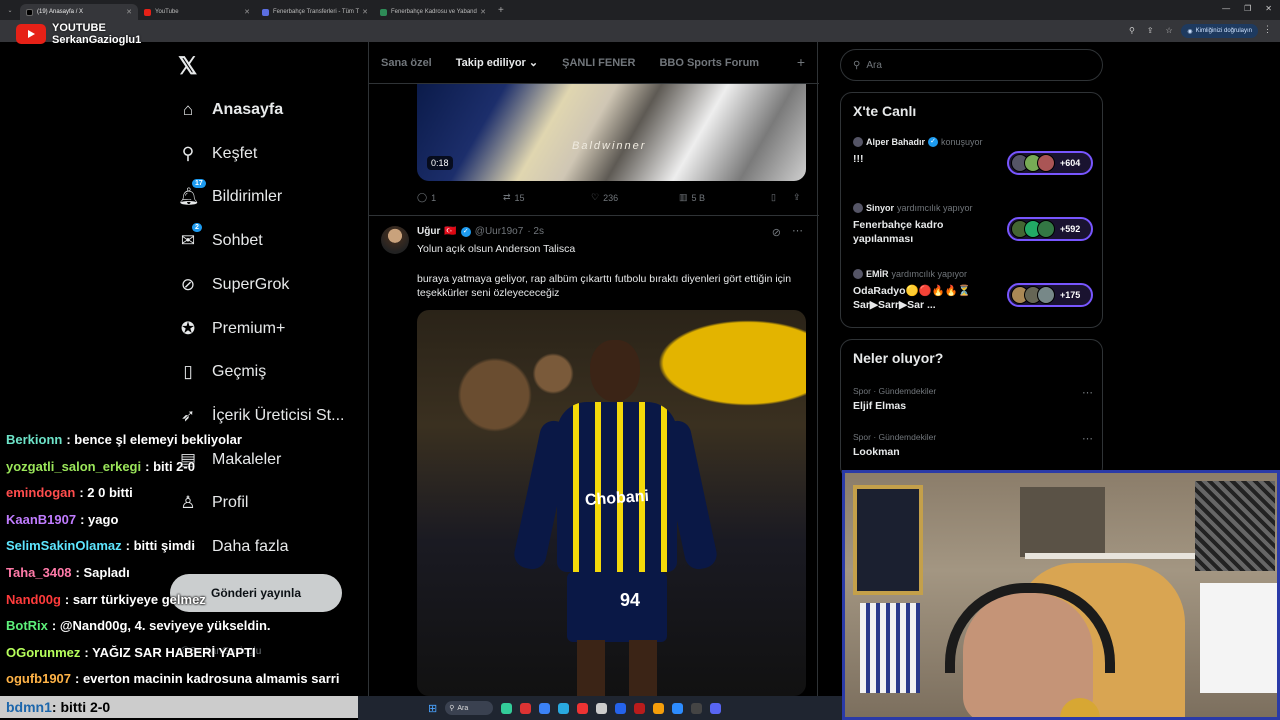 The image size is (1280, 720). I want to click on sidebar-item-bookmark: ▯ Geçmiş, so click(222, 372).